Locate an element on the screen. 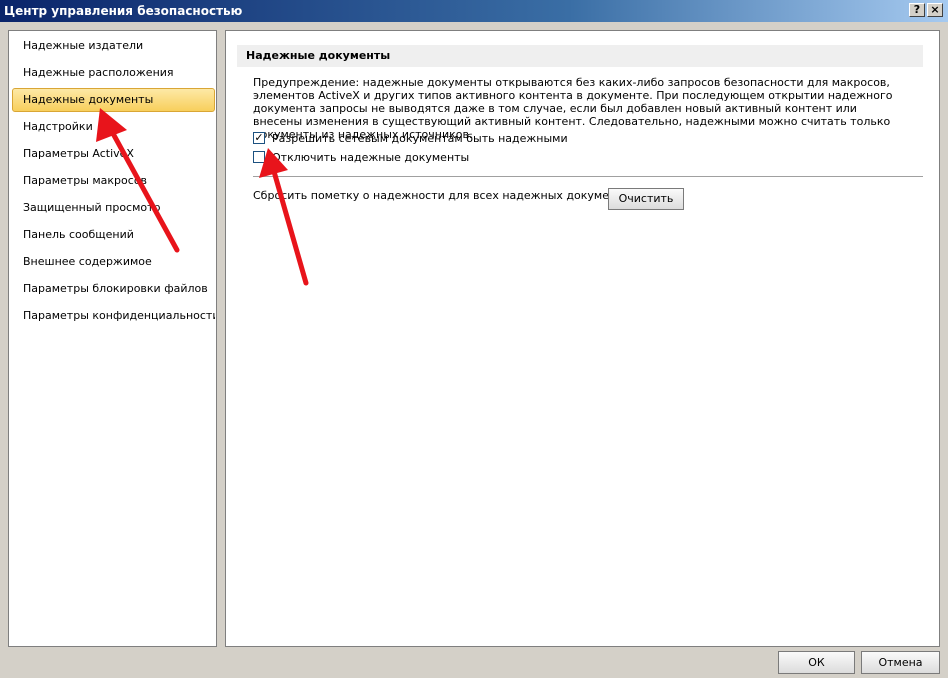 The height and width of the screenshot is (678, 948). sidebar-item-add-ins: Надстройки is located at coordinates (113, 127).